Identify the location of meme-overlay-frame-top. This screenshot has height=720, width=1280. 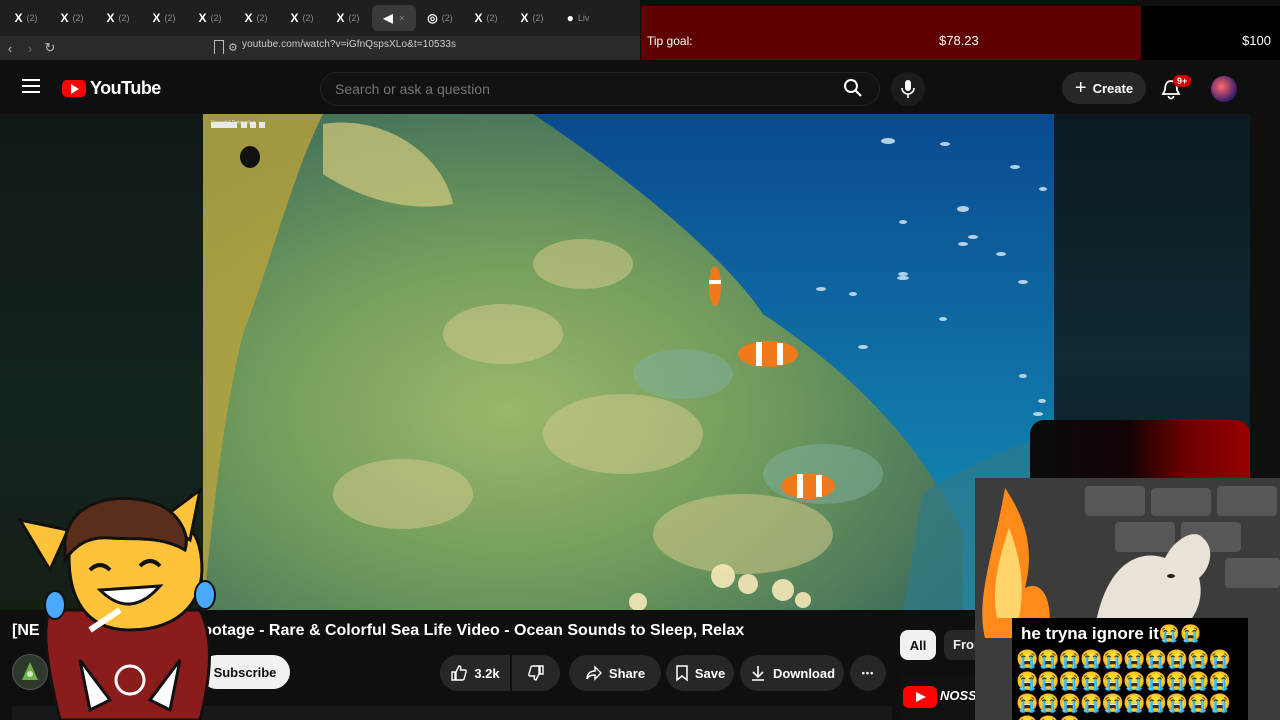
(1140, 449).